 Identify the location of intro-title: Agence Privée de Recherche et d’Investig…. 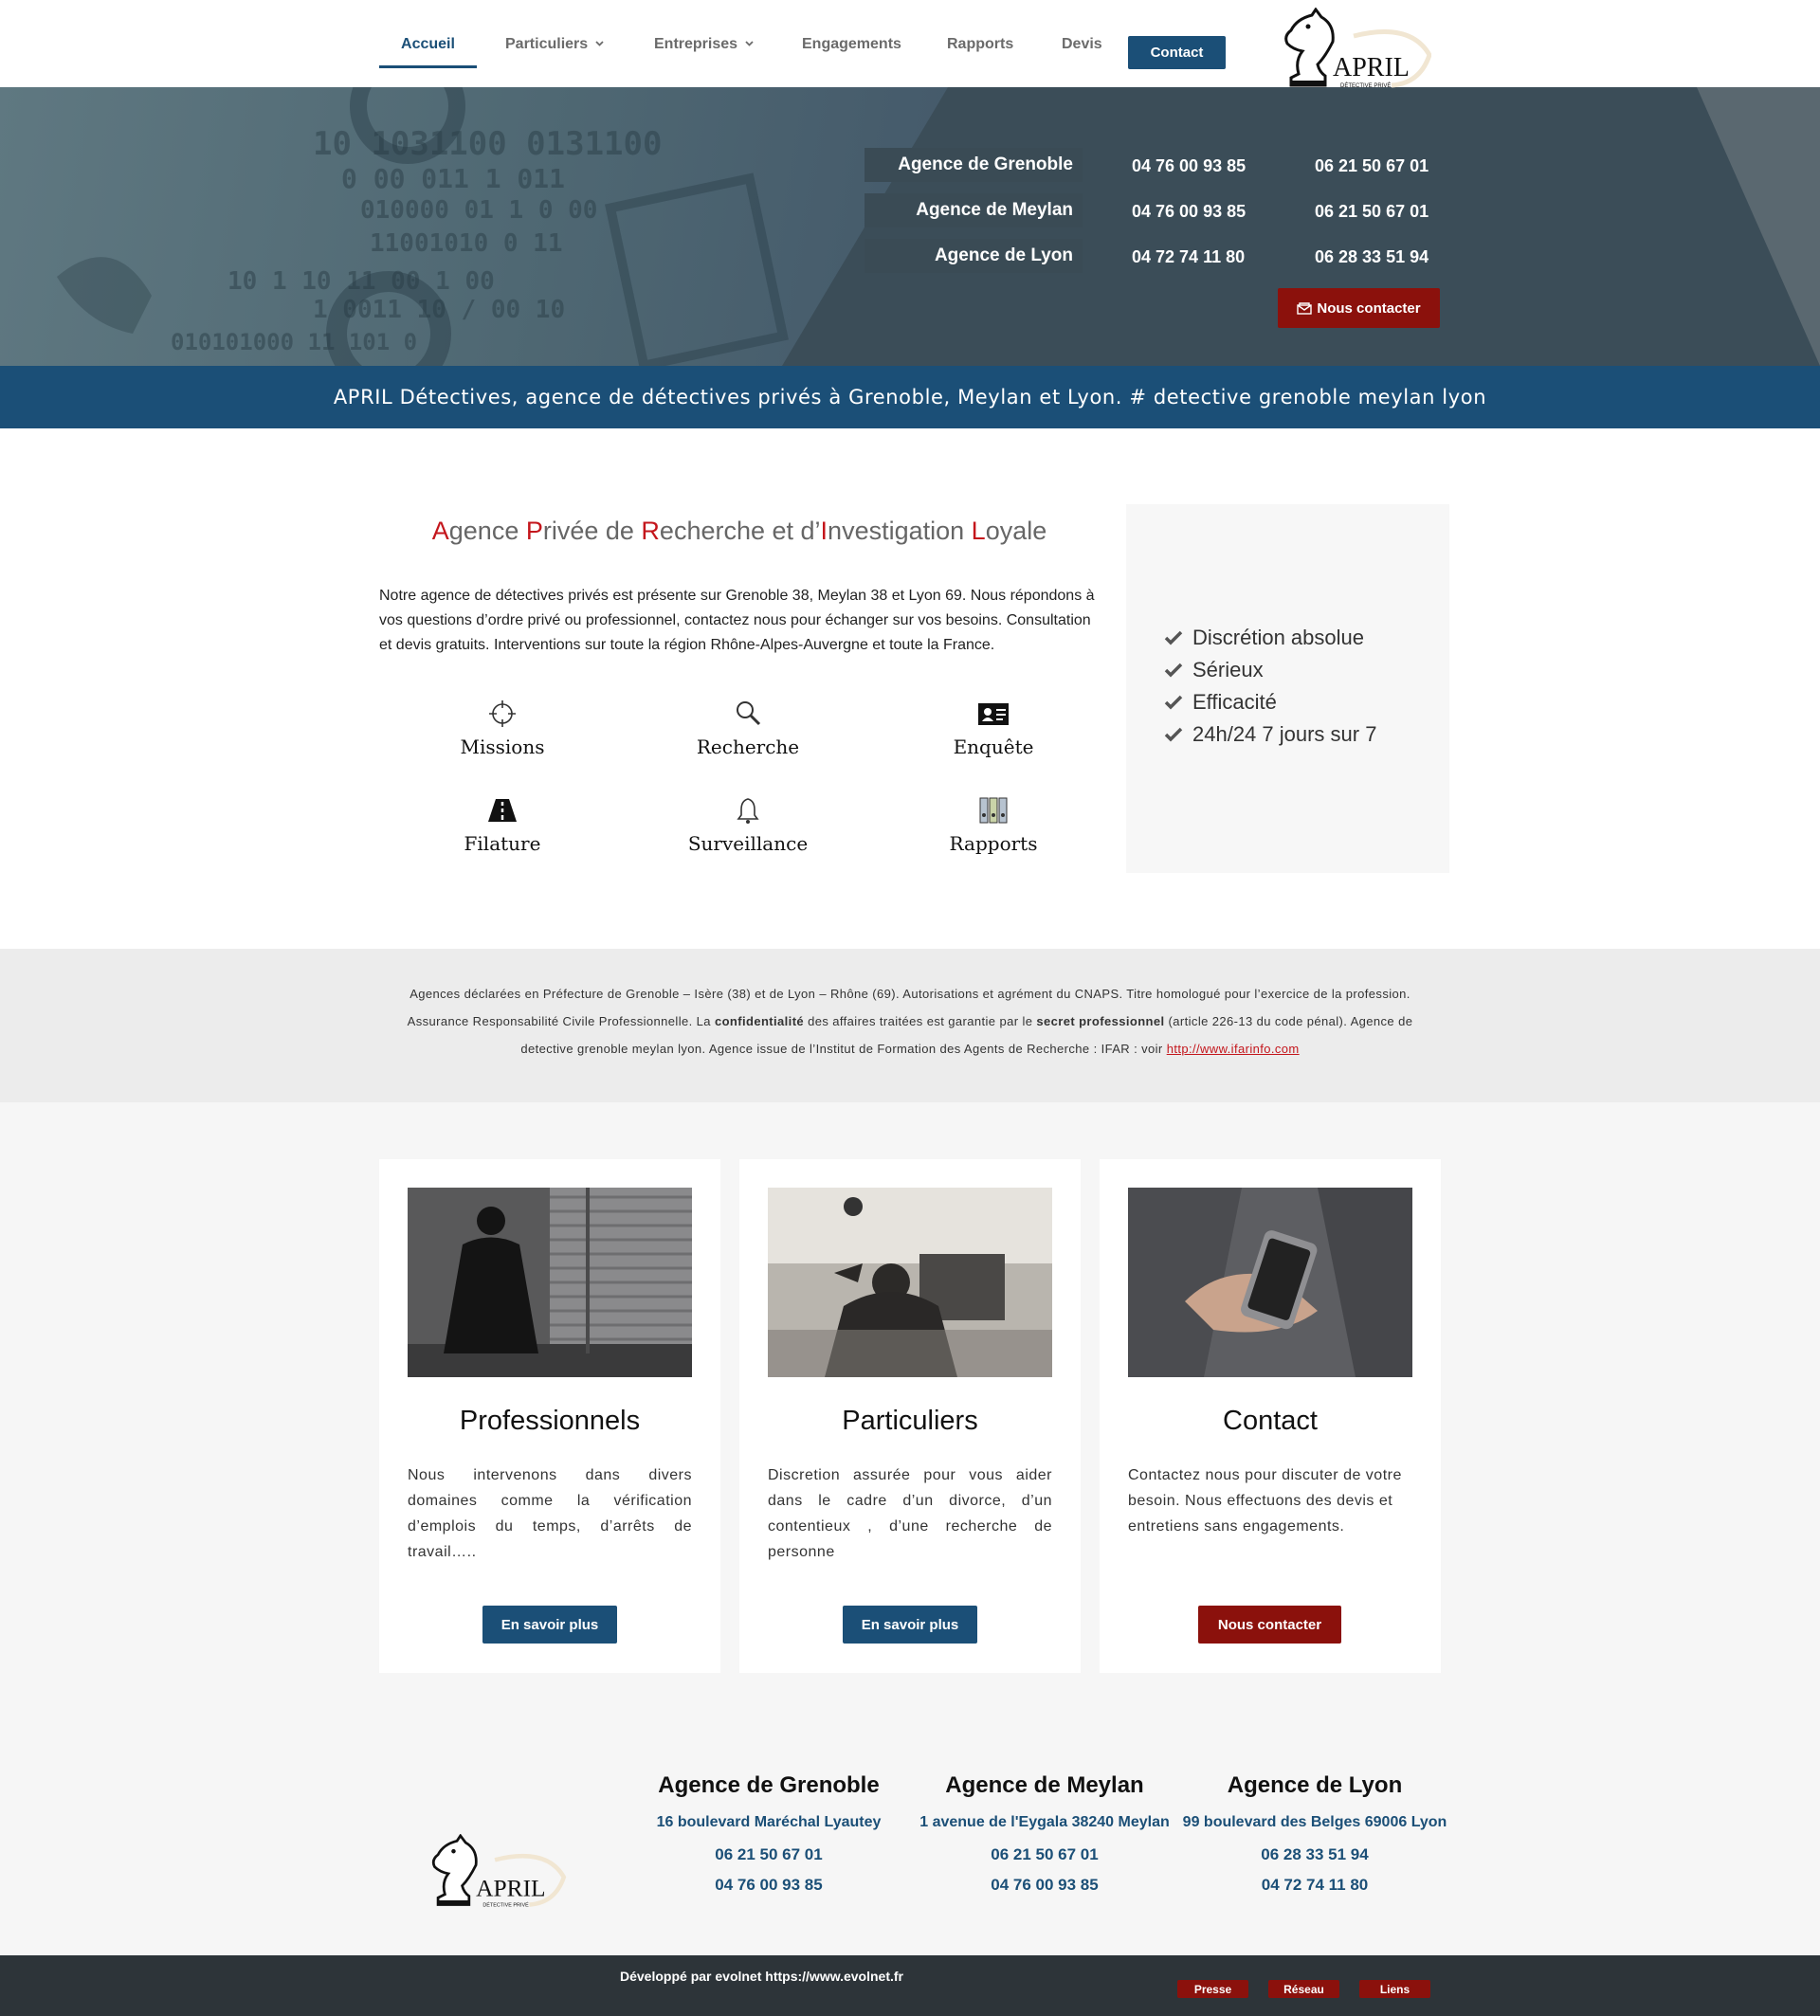
(739, 531).